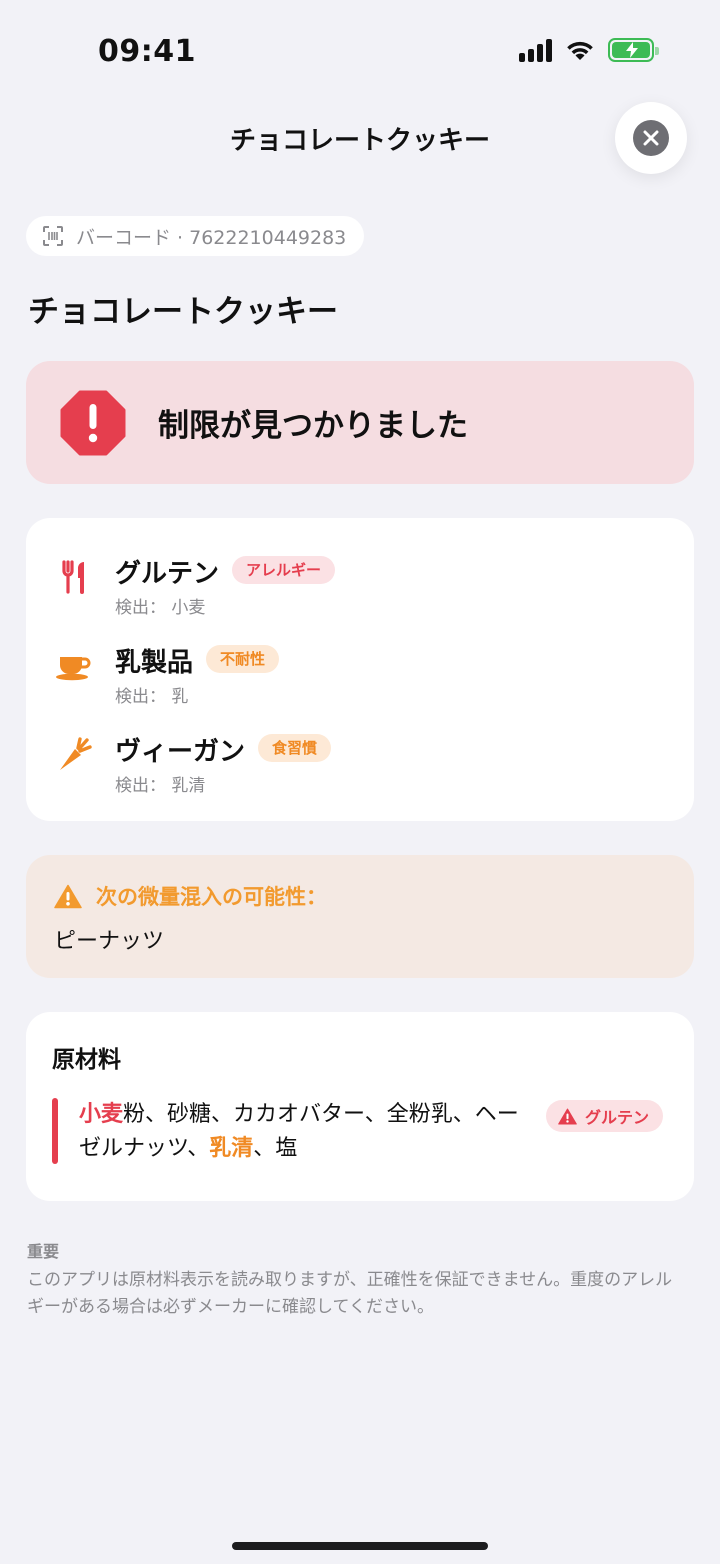 The width and height of the screenshot is (720, 1564). I want to click on ingredients-card: 原材料 小麦粉、砂糖、カカオバター、全粉乳、ヘーゼルナッツ、乳清、塩 グルテン, so click(360, 1106).